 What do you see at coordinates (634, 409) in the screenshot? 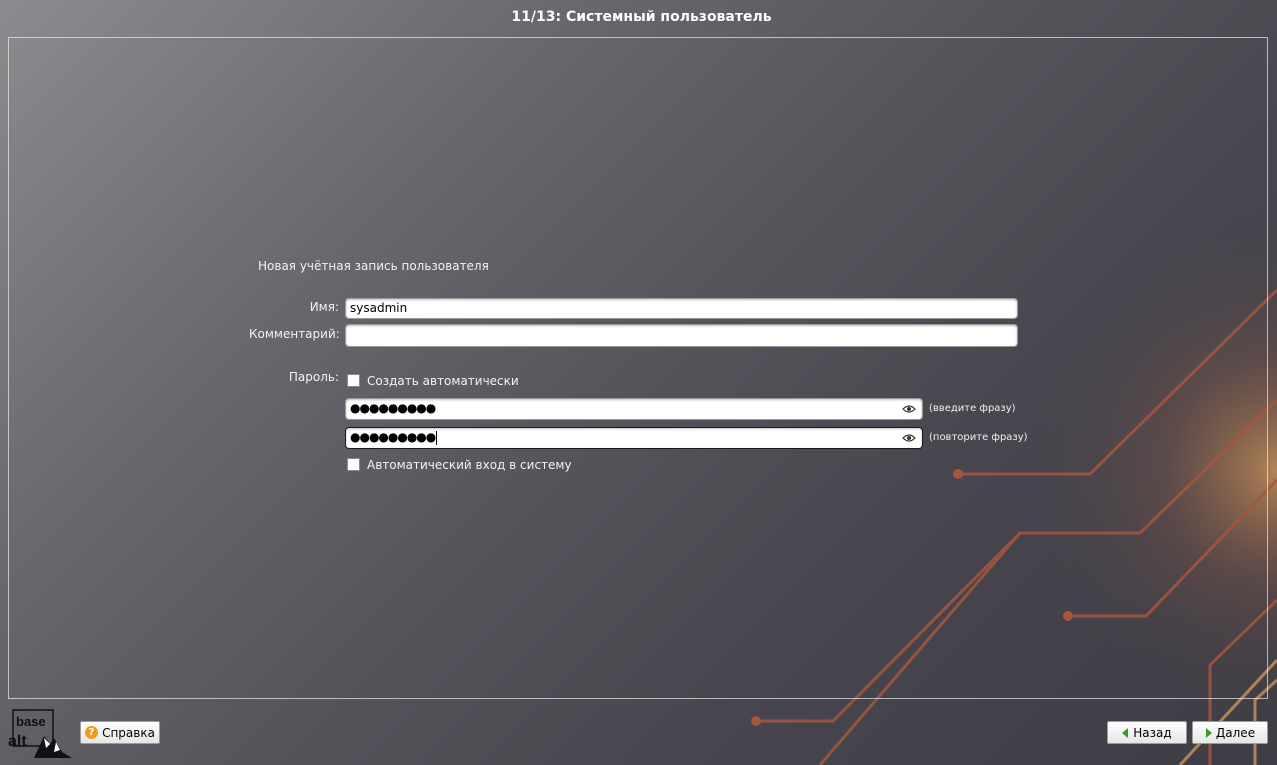
I see `password-input: ●●●●●●●●●` at bounding box center [634, 409].